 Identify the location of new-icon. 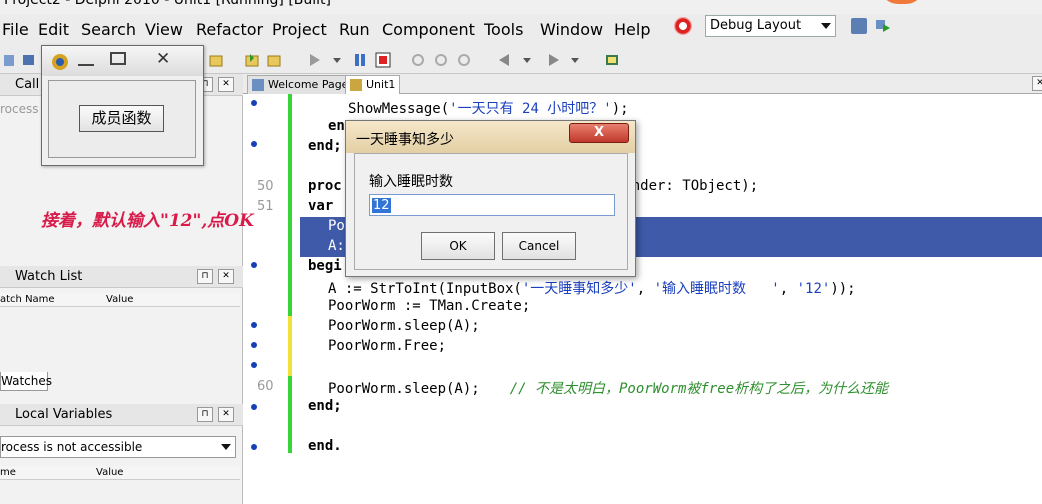
(10, 60).